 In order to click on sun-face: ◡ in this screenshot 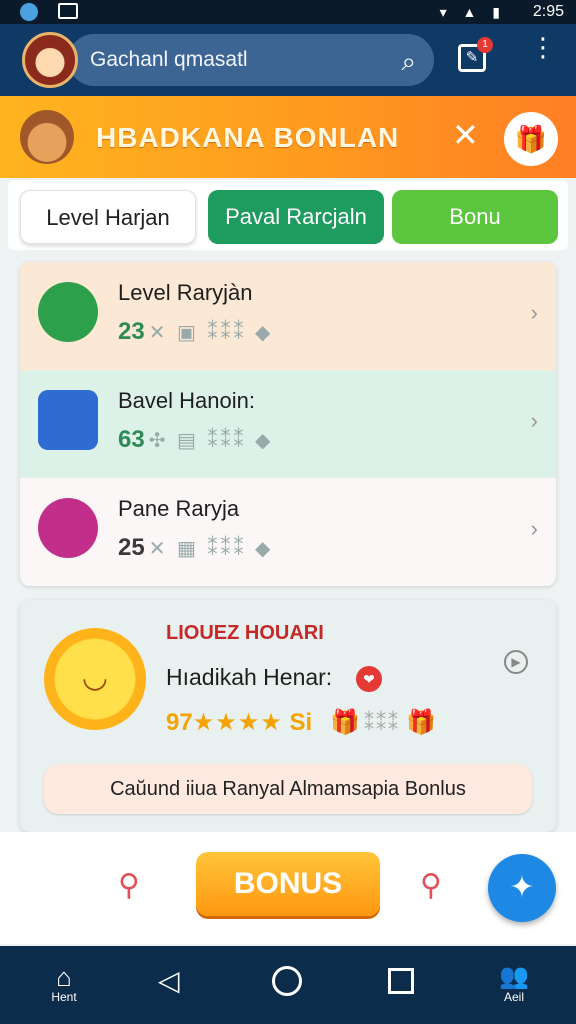, I will do `click(95, 677)`.